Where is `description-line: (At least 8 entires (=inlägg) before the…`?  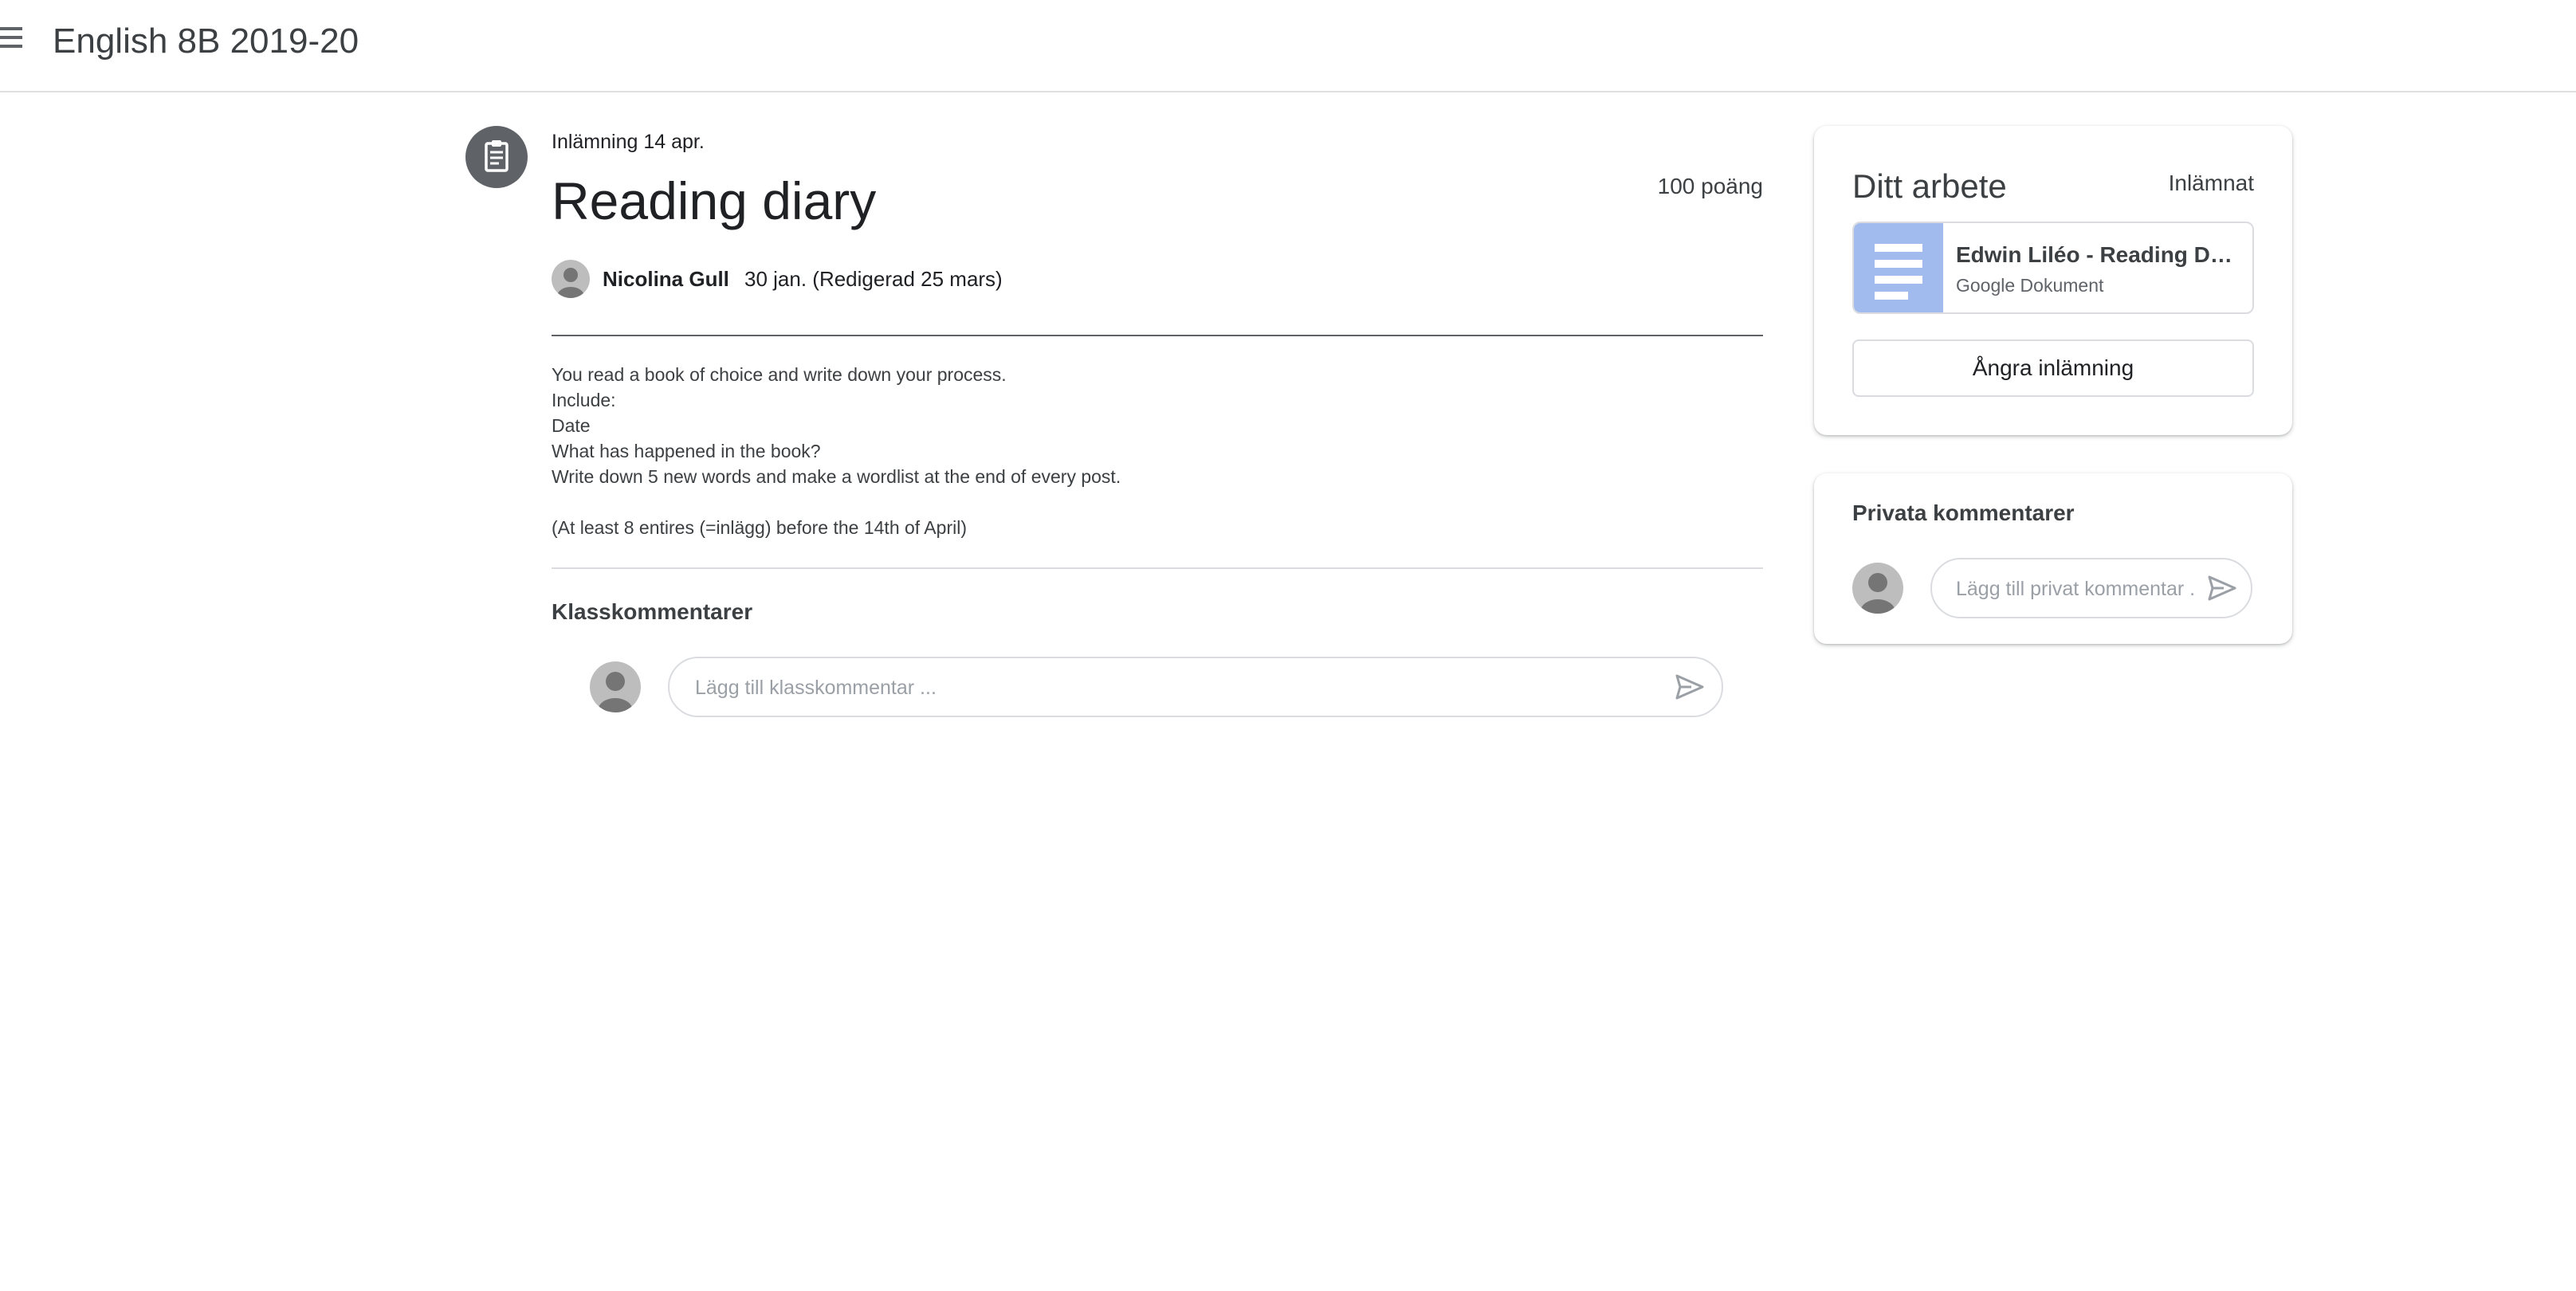 description-line: (At least 8 entires (=inlägg) before the… is located at coordinates (759, 527).